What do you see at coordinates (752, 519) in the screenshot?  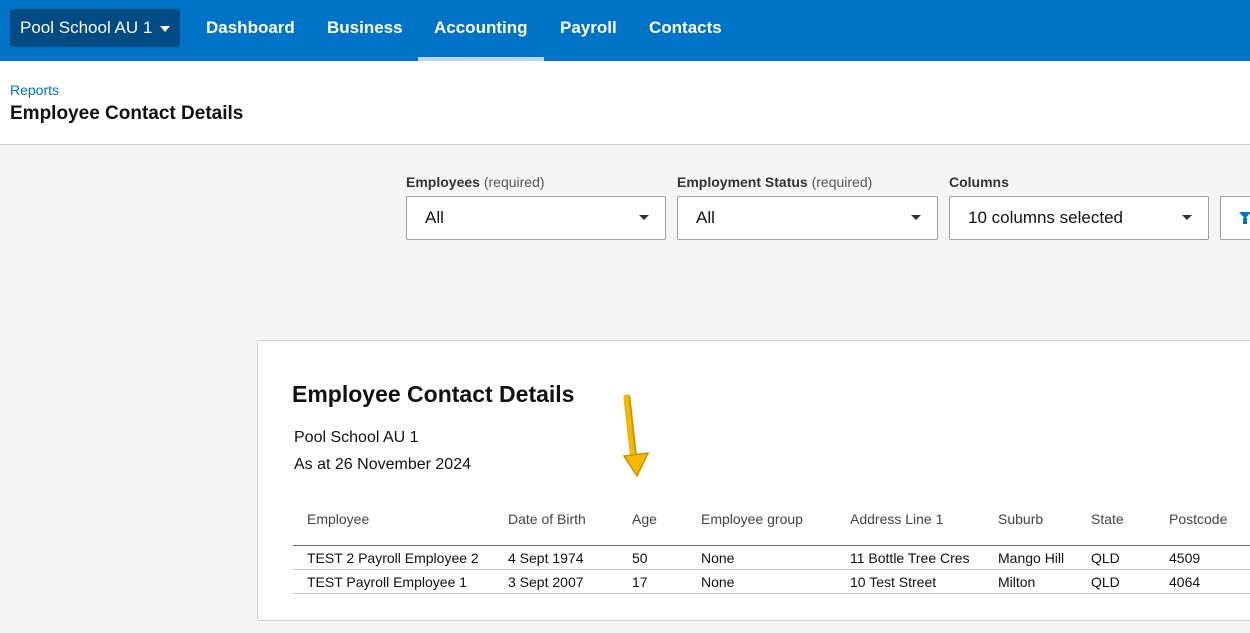 I see `column-header-employee-group: Employee group` at bounding box center [752, 519].